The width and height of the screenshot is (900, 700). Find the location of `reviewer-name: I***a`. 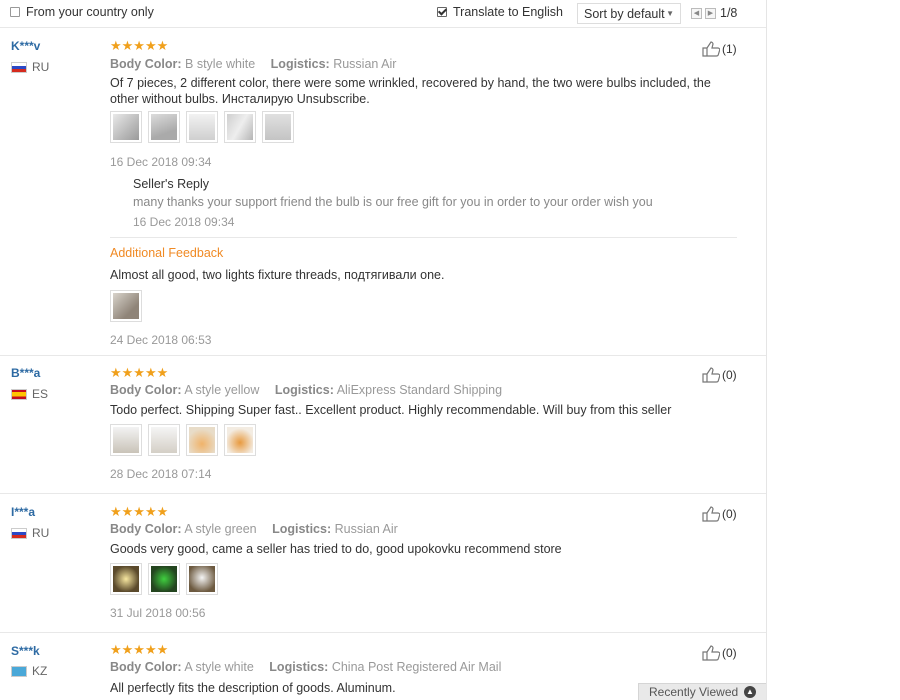

reviewer-name: I***a is located at coordinates (23, 512).